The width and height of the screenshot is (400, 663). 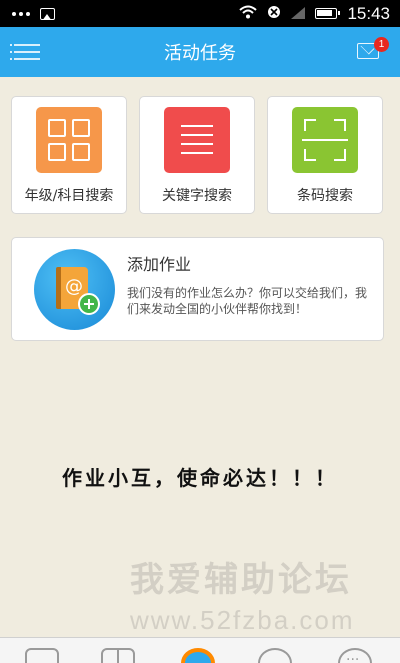 I want to click on mail-badge: 1, so click(x=381, y=44).